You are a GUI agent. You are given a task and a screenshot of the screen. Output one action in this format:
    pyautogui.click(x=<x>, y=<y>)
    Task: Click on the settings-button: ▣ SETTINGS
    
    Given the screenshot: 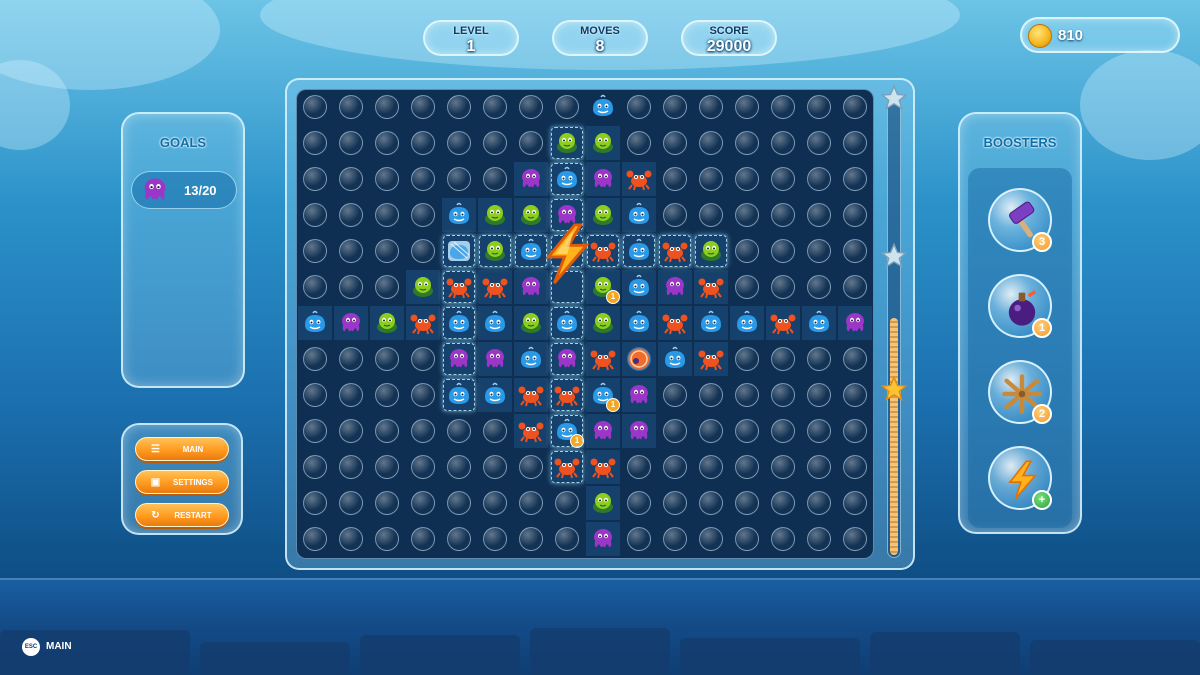 What is the action you would take?
    pyautogui.click(x=182, y=482)
    